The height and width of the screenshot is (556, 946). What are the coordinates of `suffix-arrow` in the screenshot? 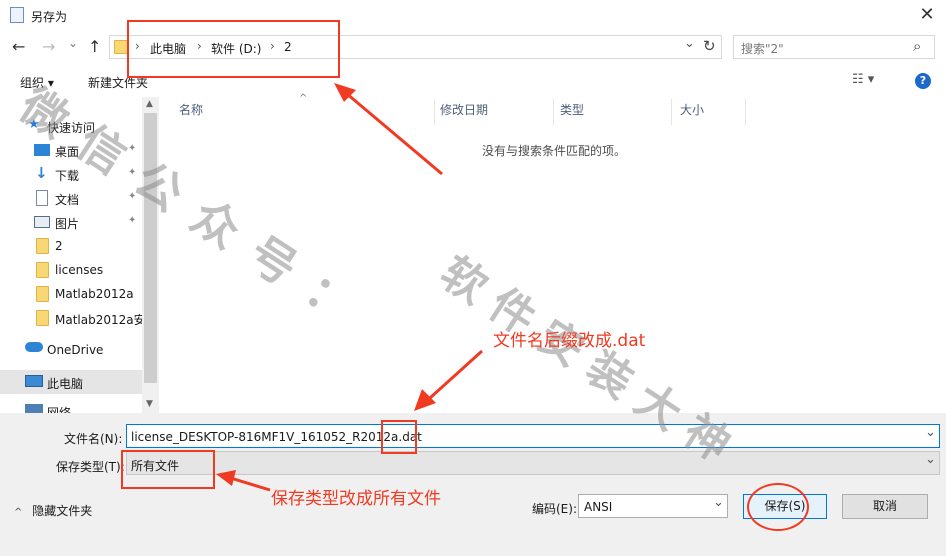 It's located at (449, 380).